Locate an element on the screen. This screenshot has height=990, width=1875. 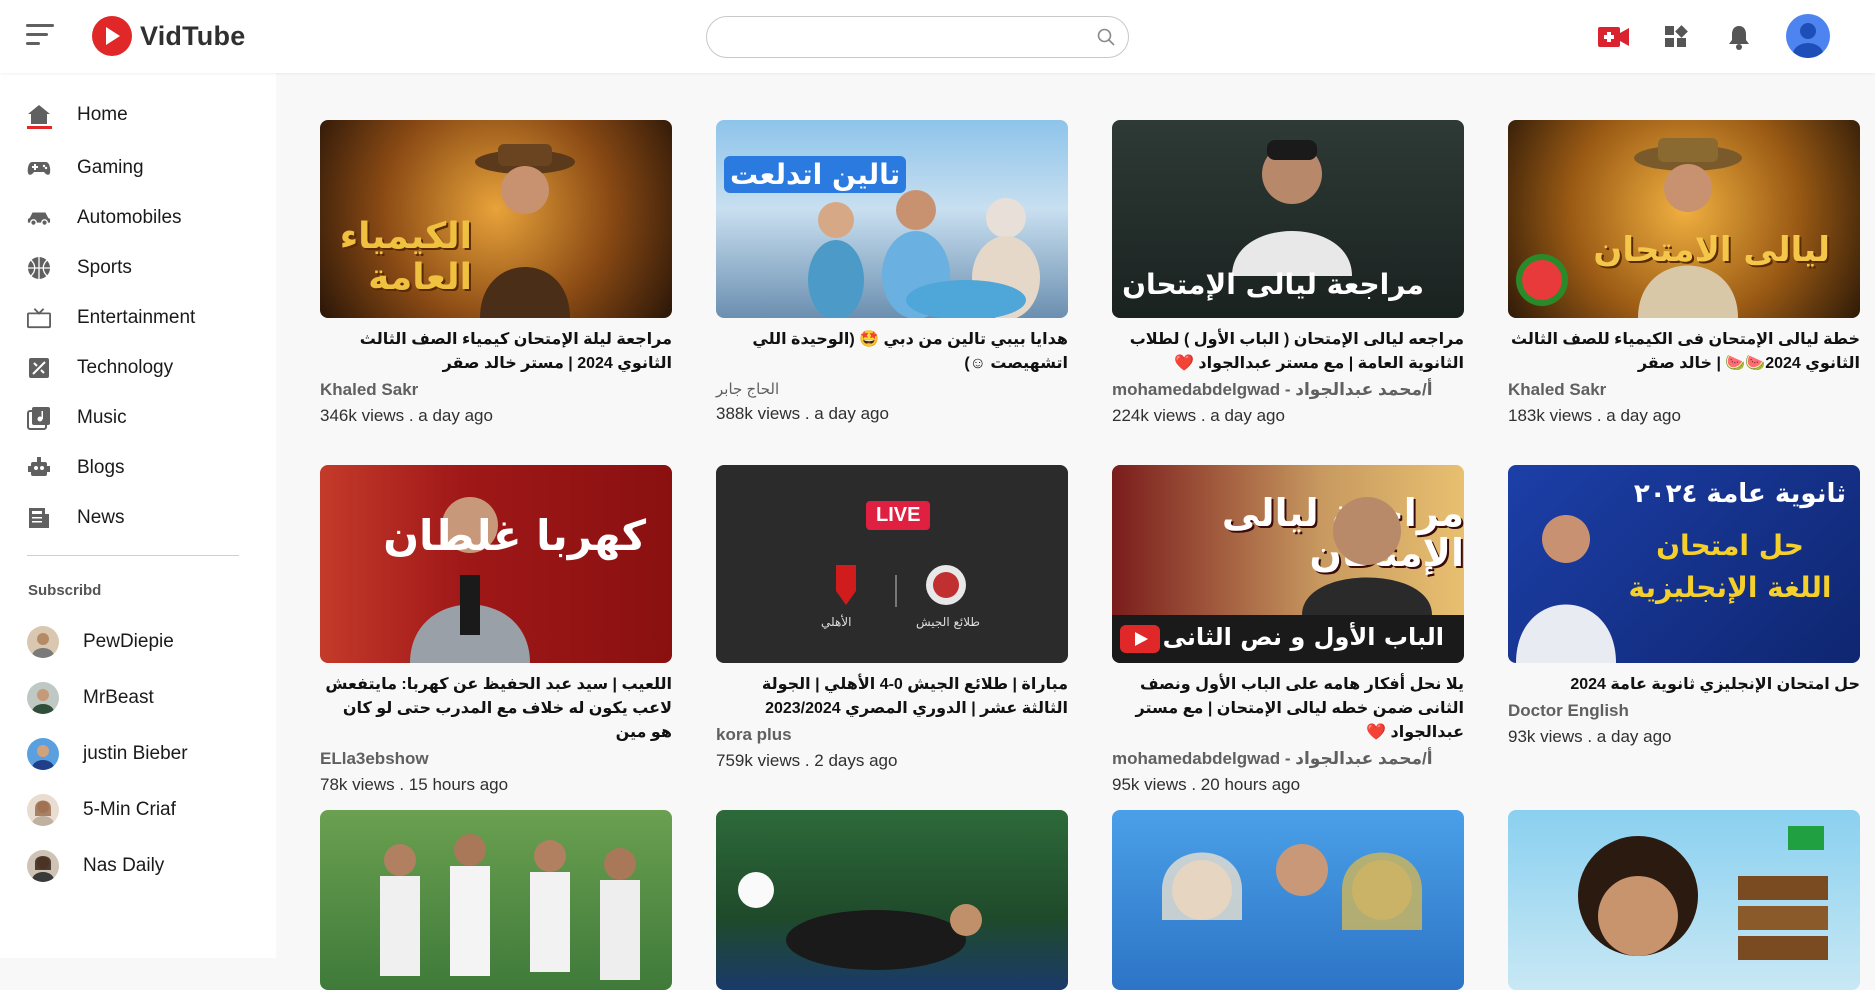
video-thumbnail: تالين اتدلعت is located at coordinates (892, 219).